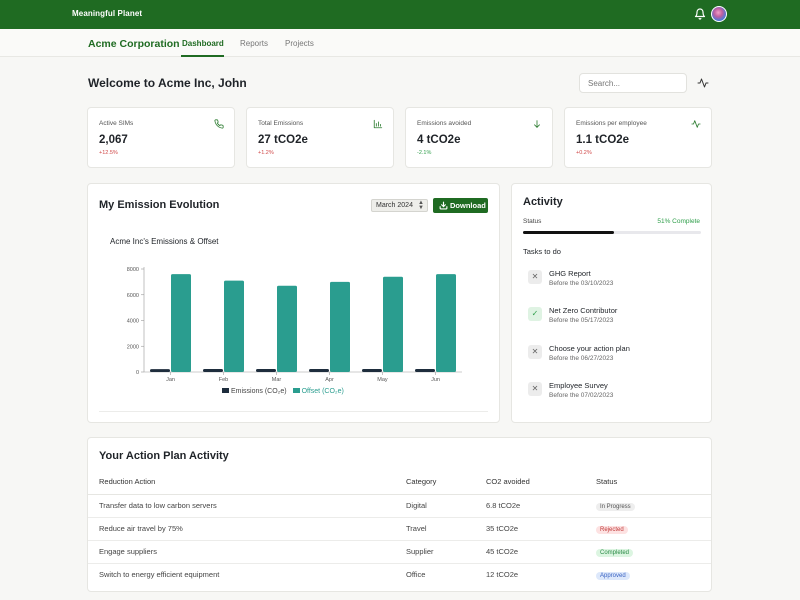 This screenshot has width=800, height=600. Describe the element at coordinates (439, 140) in the screenshot. I see `stat-value: 4 tCO2e` at that location.